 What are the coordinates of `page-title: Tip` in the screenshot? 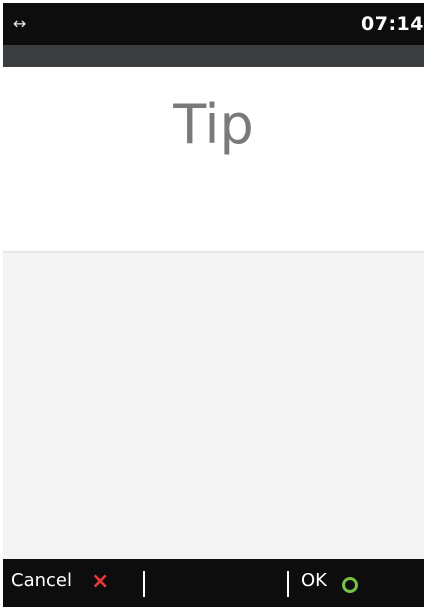 It's located at (213, 124).